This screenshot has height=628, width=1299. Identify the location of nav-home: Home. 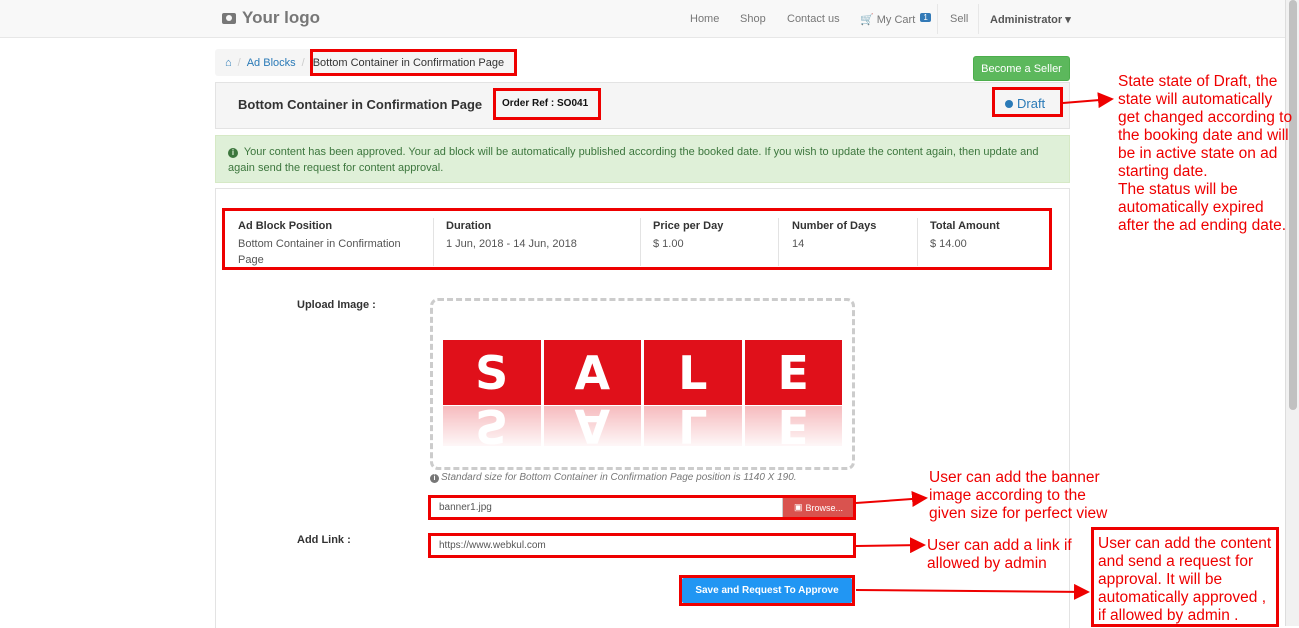
(704, 19).